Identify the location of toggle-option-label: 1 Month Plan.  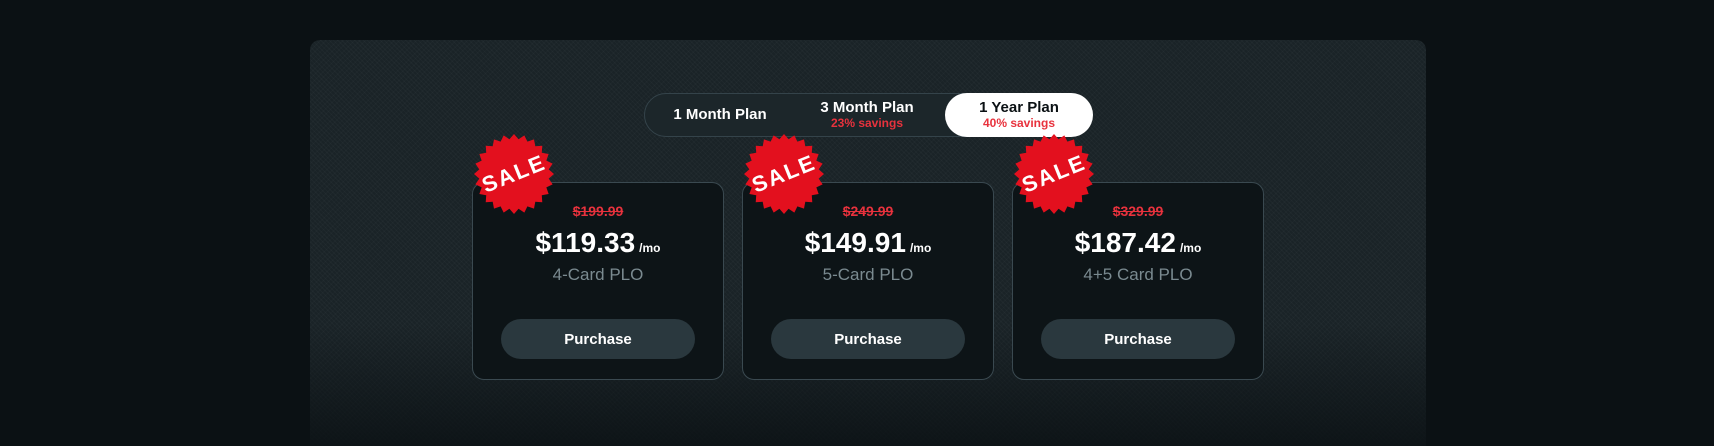
(720, 114).